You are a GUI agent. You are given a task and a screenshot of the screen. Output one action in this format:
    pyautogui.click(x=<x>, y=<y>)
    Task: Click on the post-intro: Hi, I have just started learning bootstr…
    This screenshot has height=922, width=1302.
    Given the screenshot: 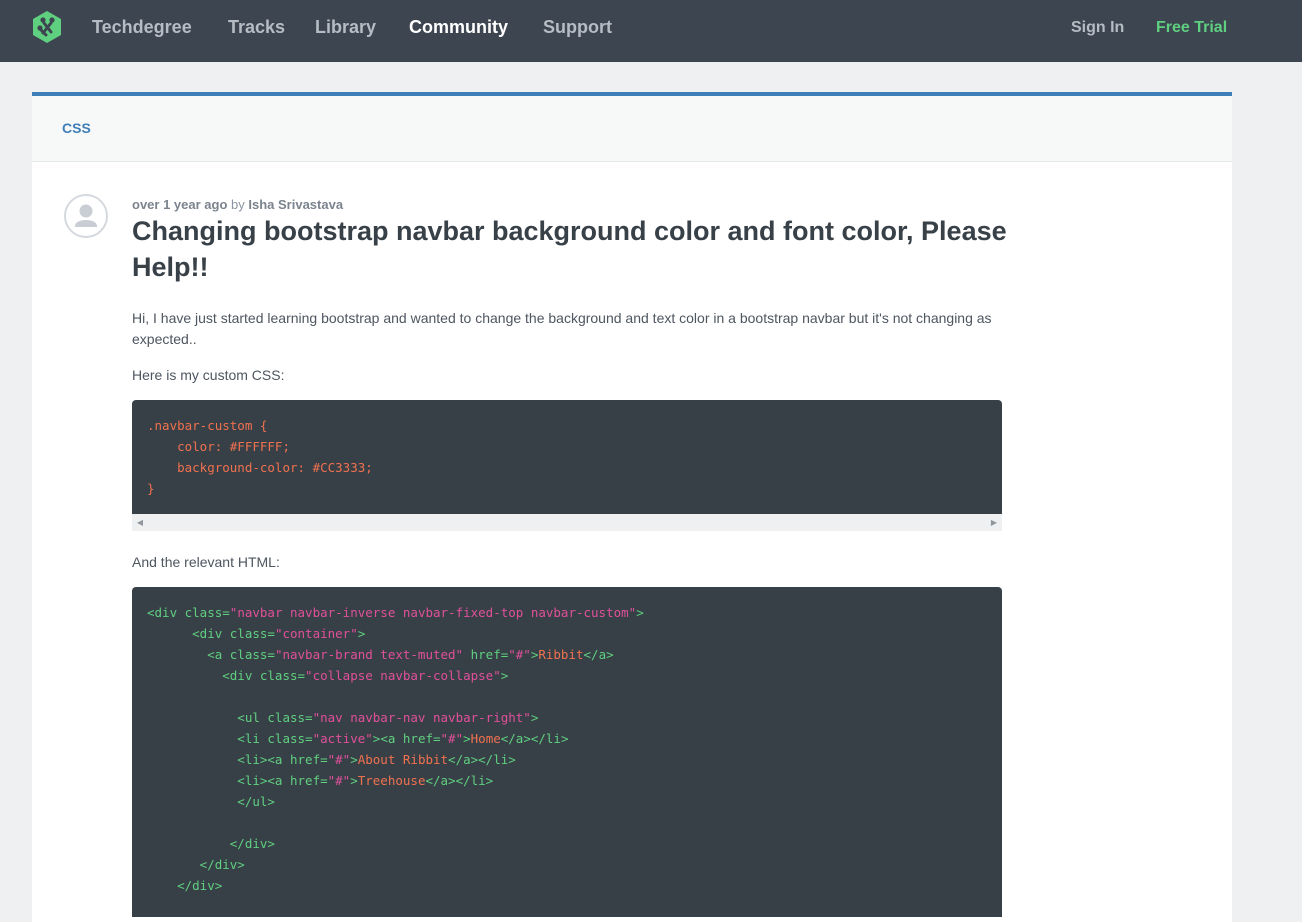 What is the action you would take?
    pyautogui.click(x=562, y=328)
    